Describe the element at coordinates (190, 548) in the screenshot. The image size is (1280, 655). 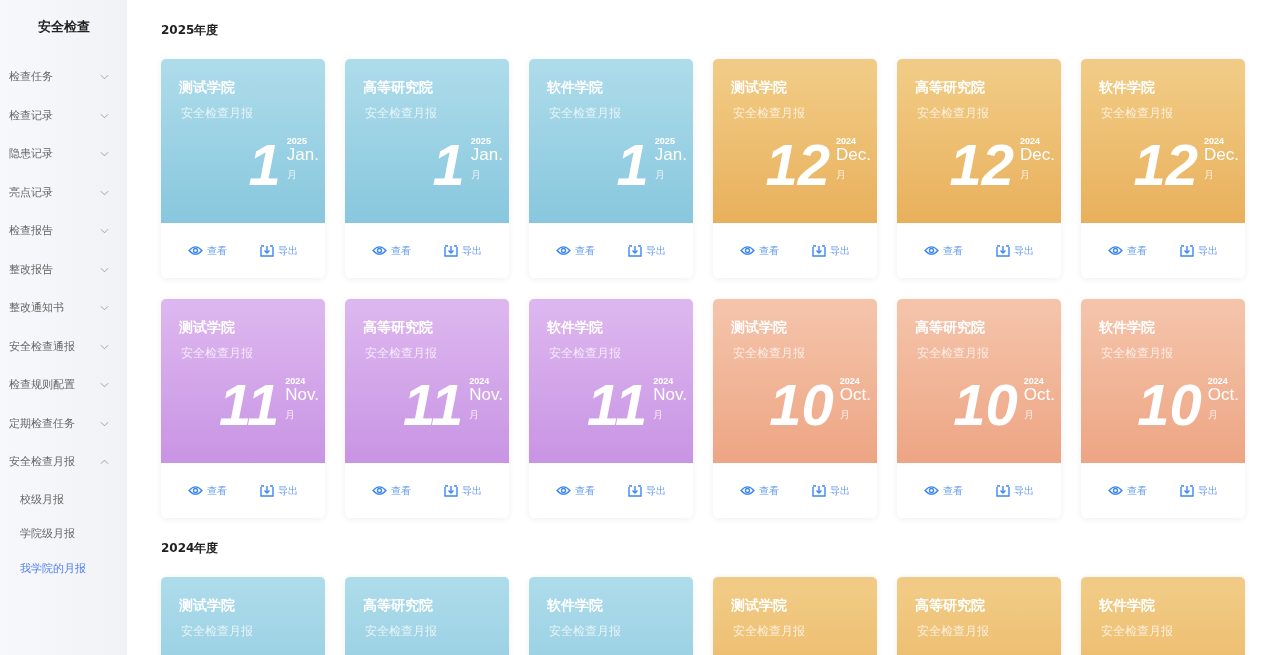
I see `section-title: 2024年度` at that location.